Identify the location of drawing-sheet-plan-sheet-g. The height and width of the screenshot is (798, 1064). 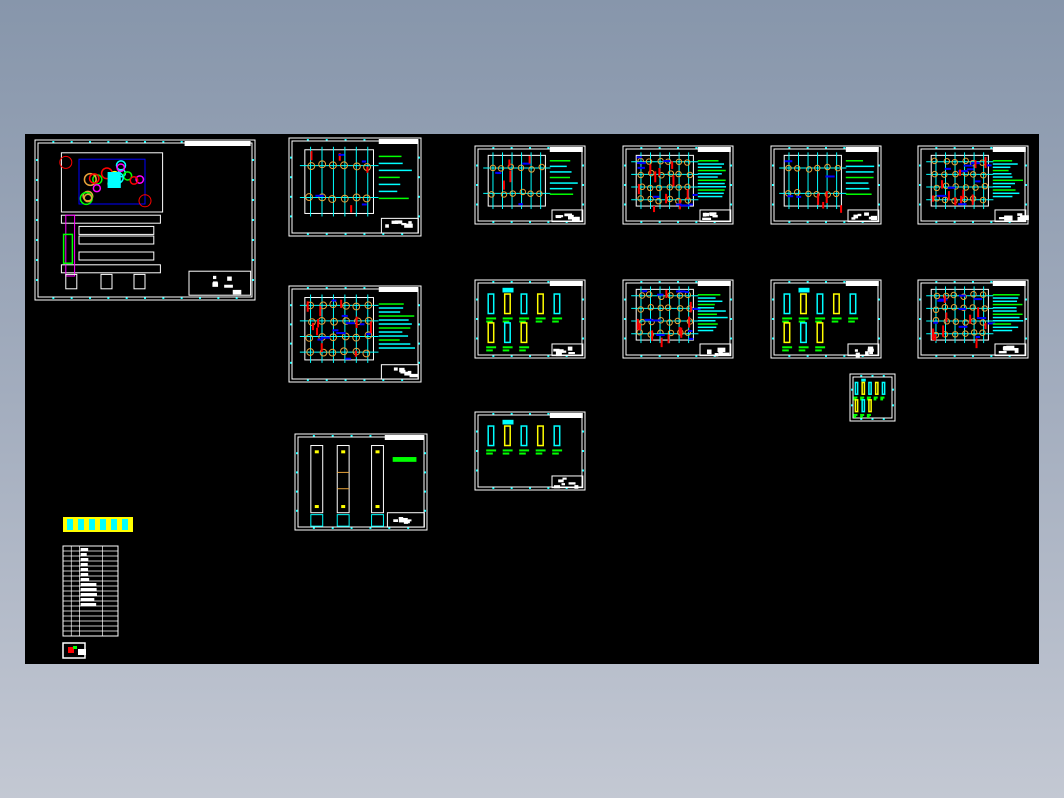
(678, 319).